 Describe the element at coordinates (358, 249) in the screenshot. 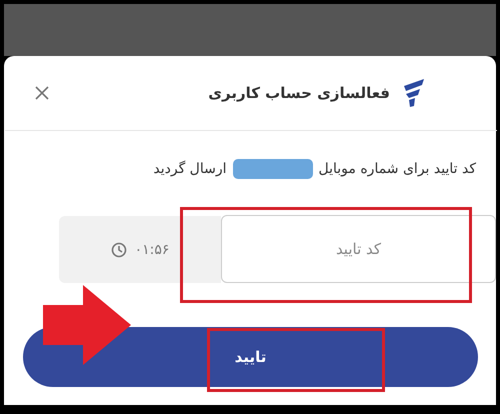

I see `code-input-field: کد تایید` at that location.